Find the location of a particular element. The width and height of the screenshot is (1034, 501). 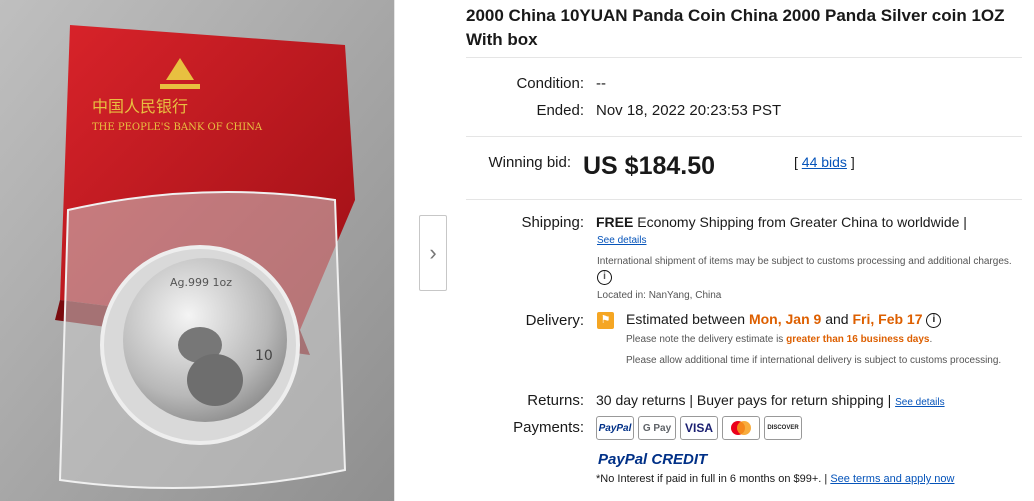

visa-icon: VISA is located at coordinates (699, 428).